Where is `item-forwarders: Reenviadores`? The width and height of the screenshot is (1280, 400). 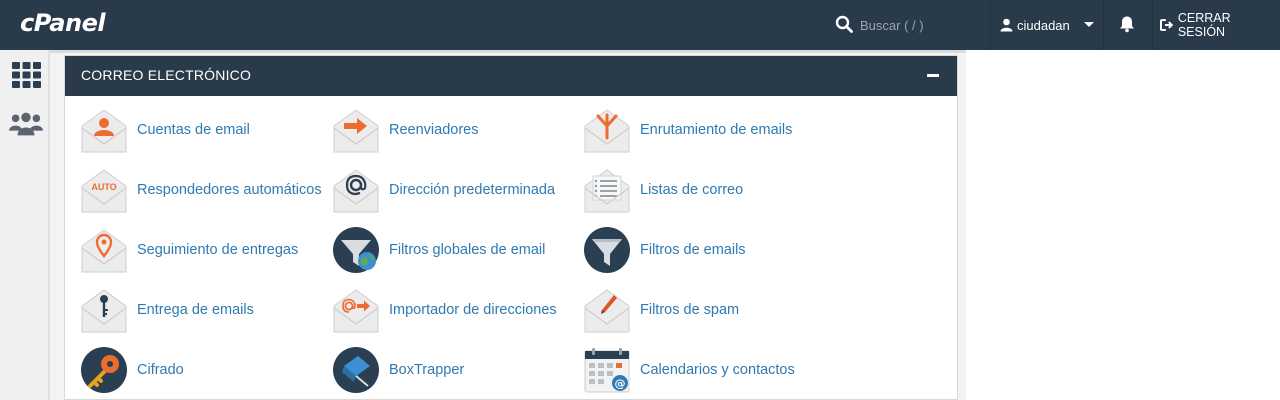
item-forwarders: Reenviadores is located at coordinates (405, 130).